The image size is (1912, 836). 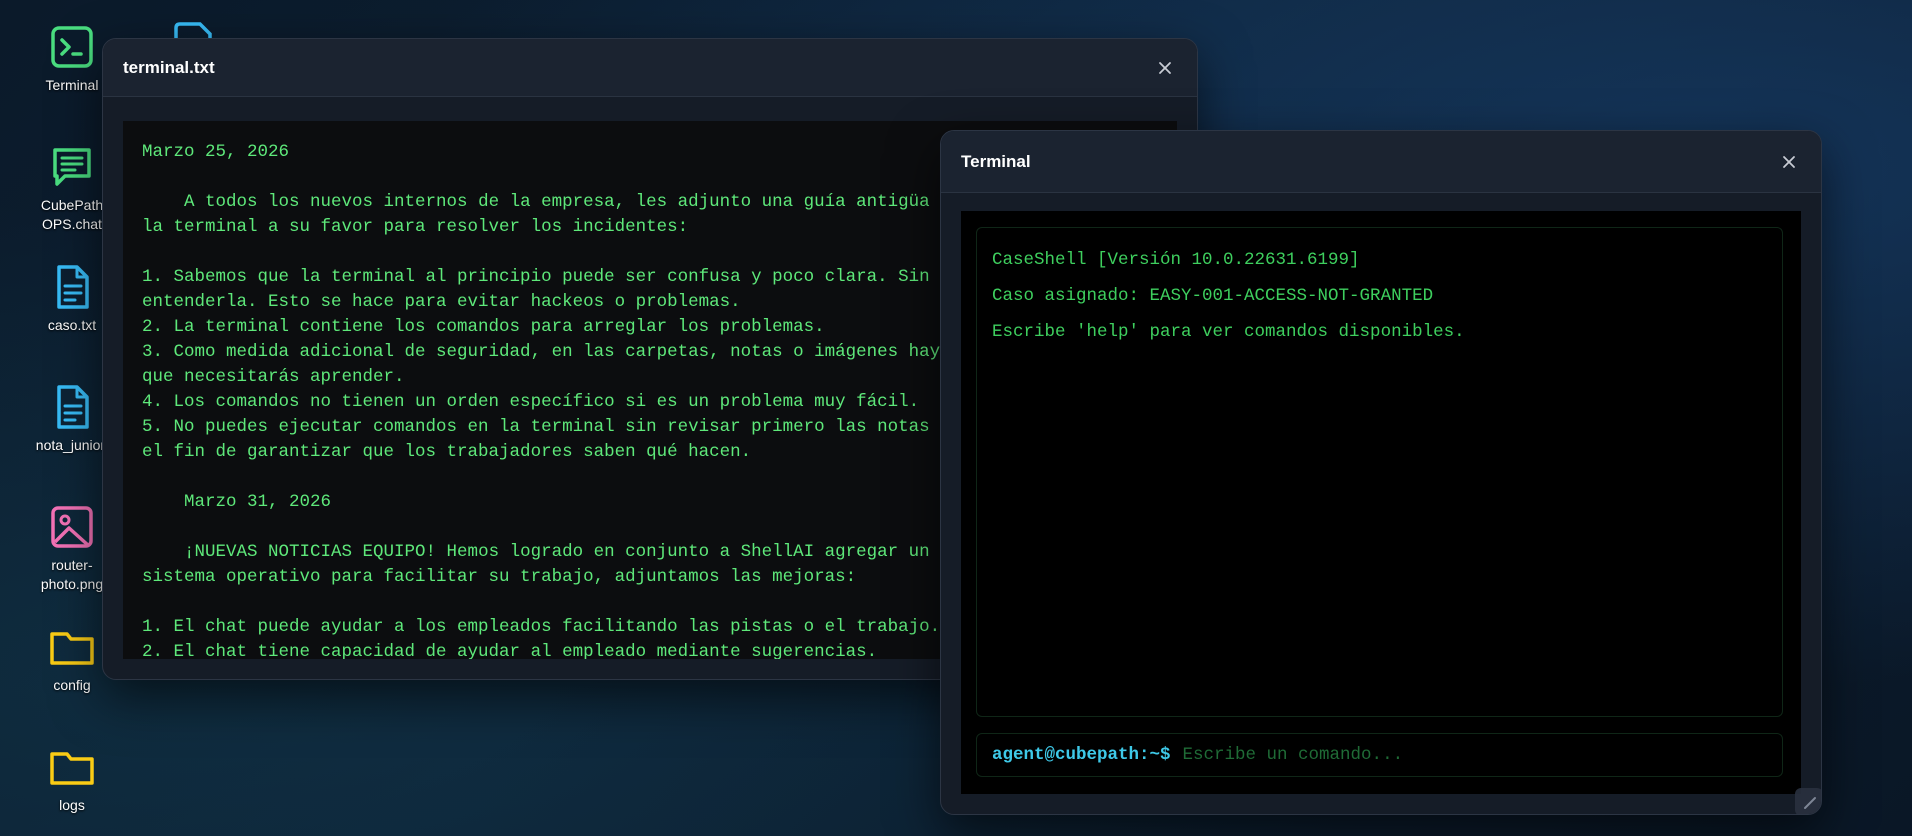 I want to click on image-icon, so click(x=72, y=527).